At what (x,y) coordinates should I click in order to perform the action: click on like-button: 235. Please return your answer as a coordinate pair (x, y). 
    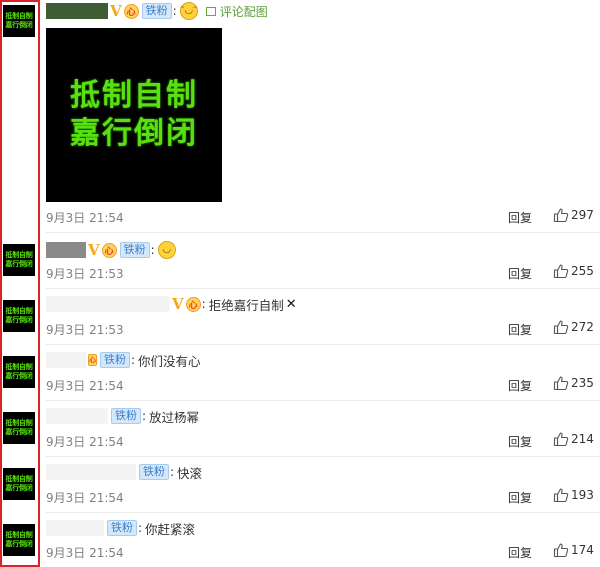
    Looking at the image, I should click on (573, 383).